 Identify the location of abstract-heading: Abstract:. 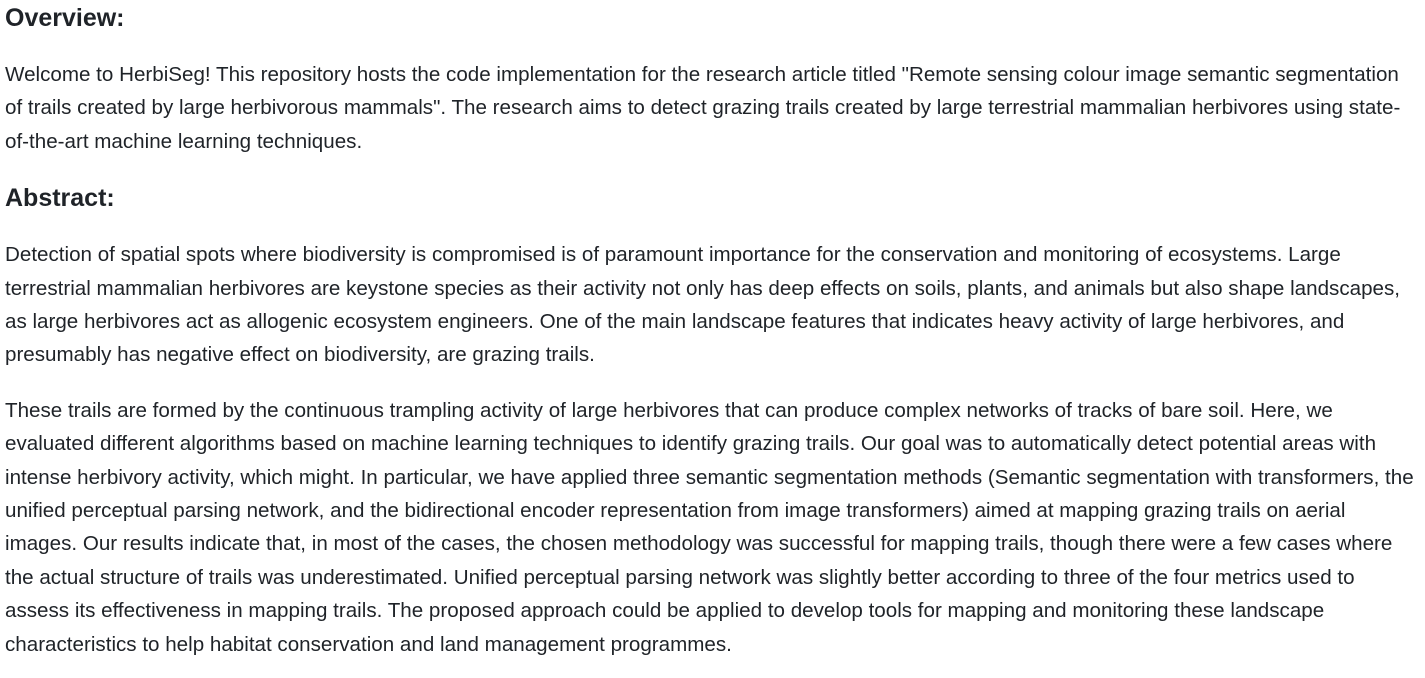
(60, 198).